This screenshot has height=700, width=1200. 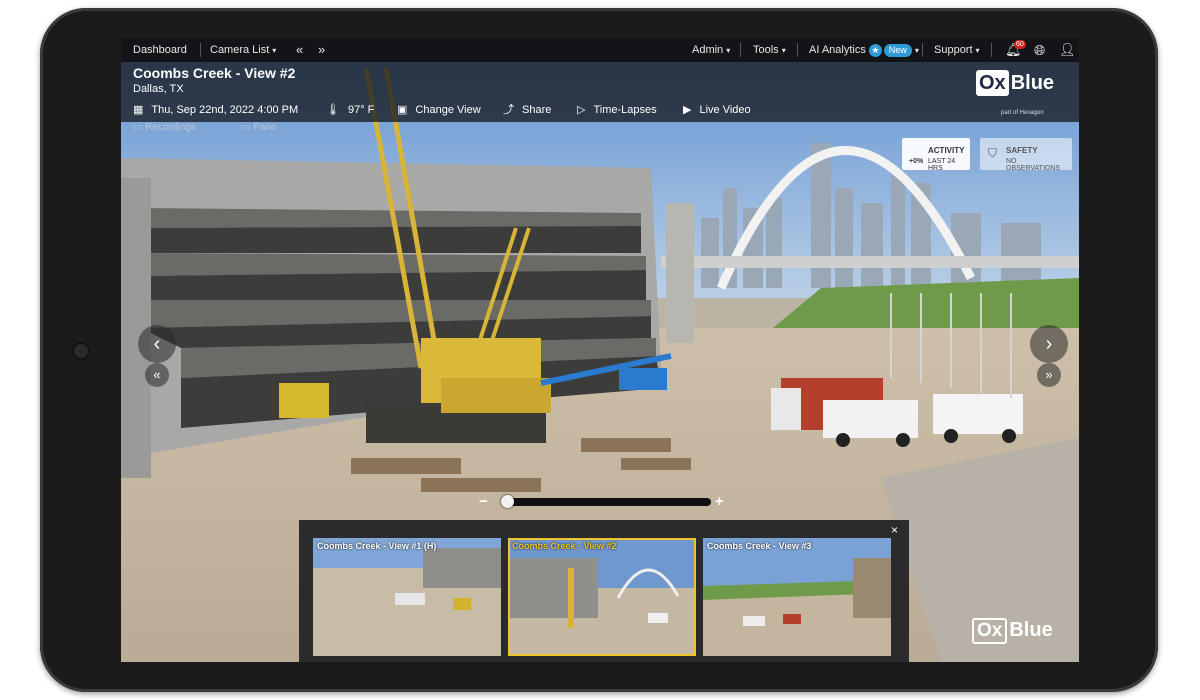 What do you see at coordinates (894, 530) in the screenshot?
I see `close-icon: ×` at bounding box center [894, 530].